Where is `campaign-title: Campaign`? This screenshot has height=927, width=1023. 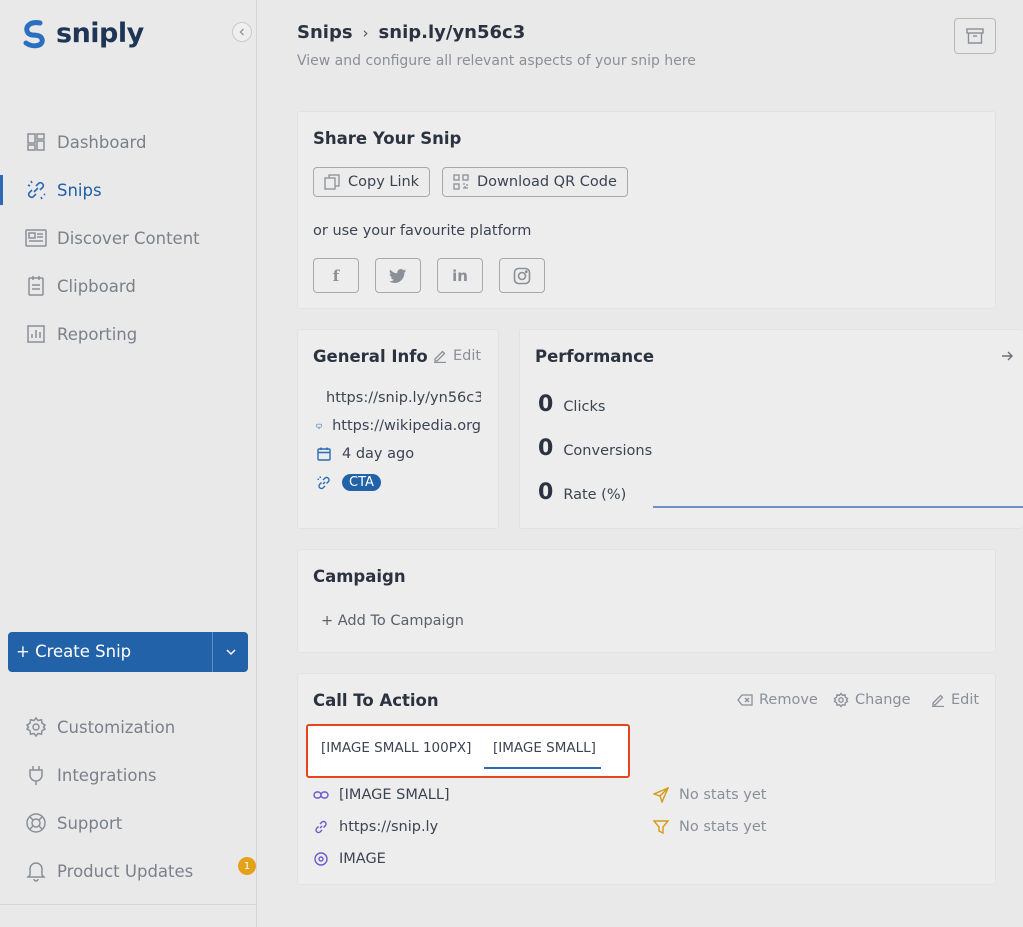
campaign-title: Campaign is located at coordinates (359, 576).